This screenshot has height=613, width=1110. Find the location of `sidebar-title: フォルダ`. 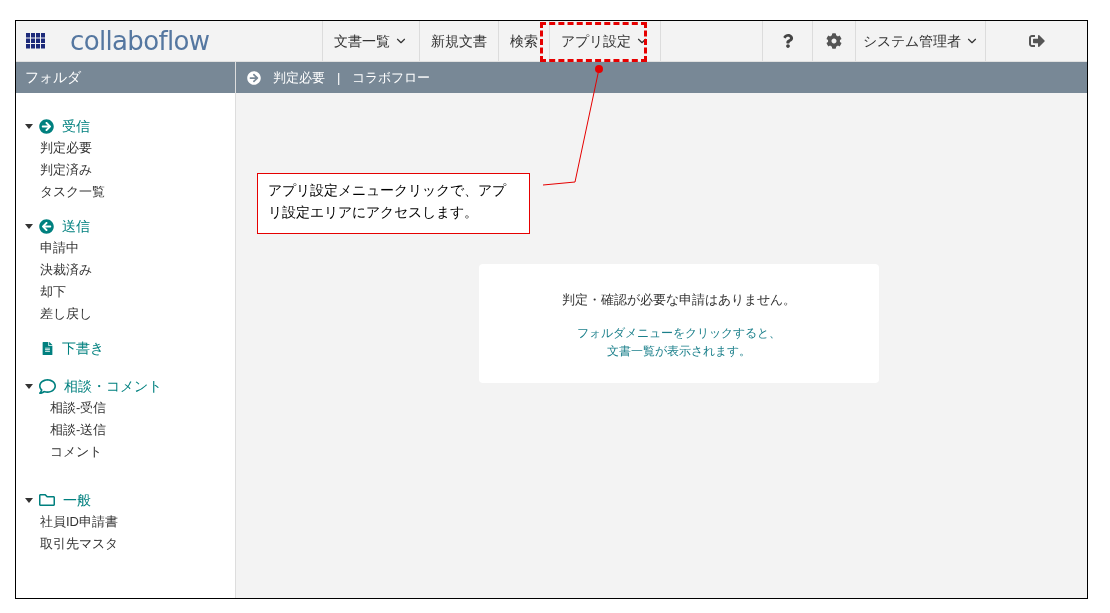

sidebar-title: フォルダ is located at coordinates (125, 77).